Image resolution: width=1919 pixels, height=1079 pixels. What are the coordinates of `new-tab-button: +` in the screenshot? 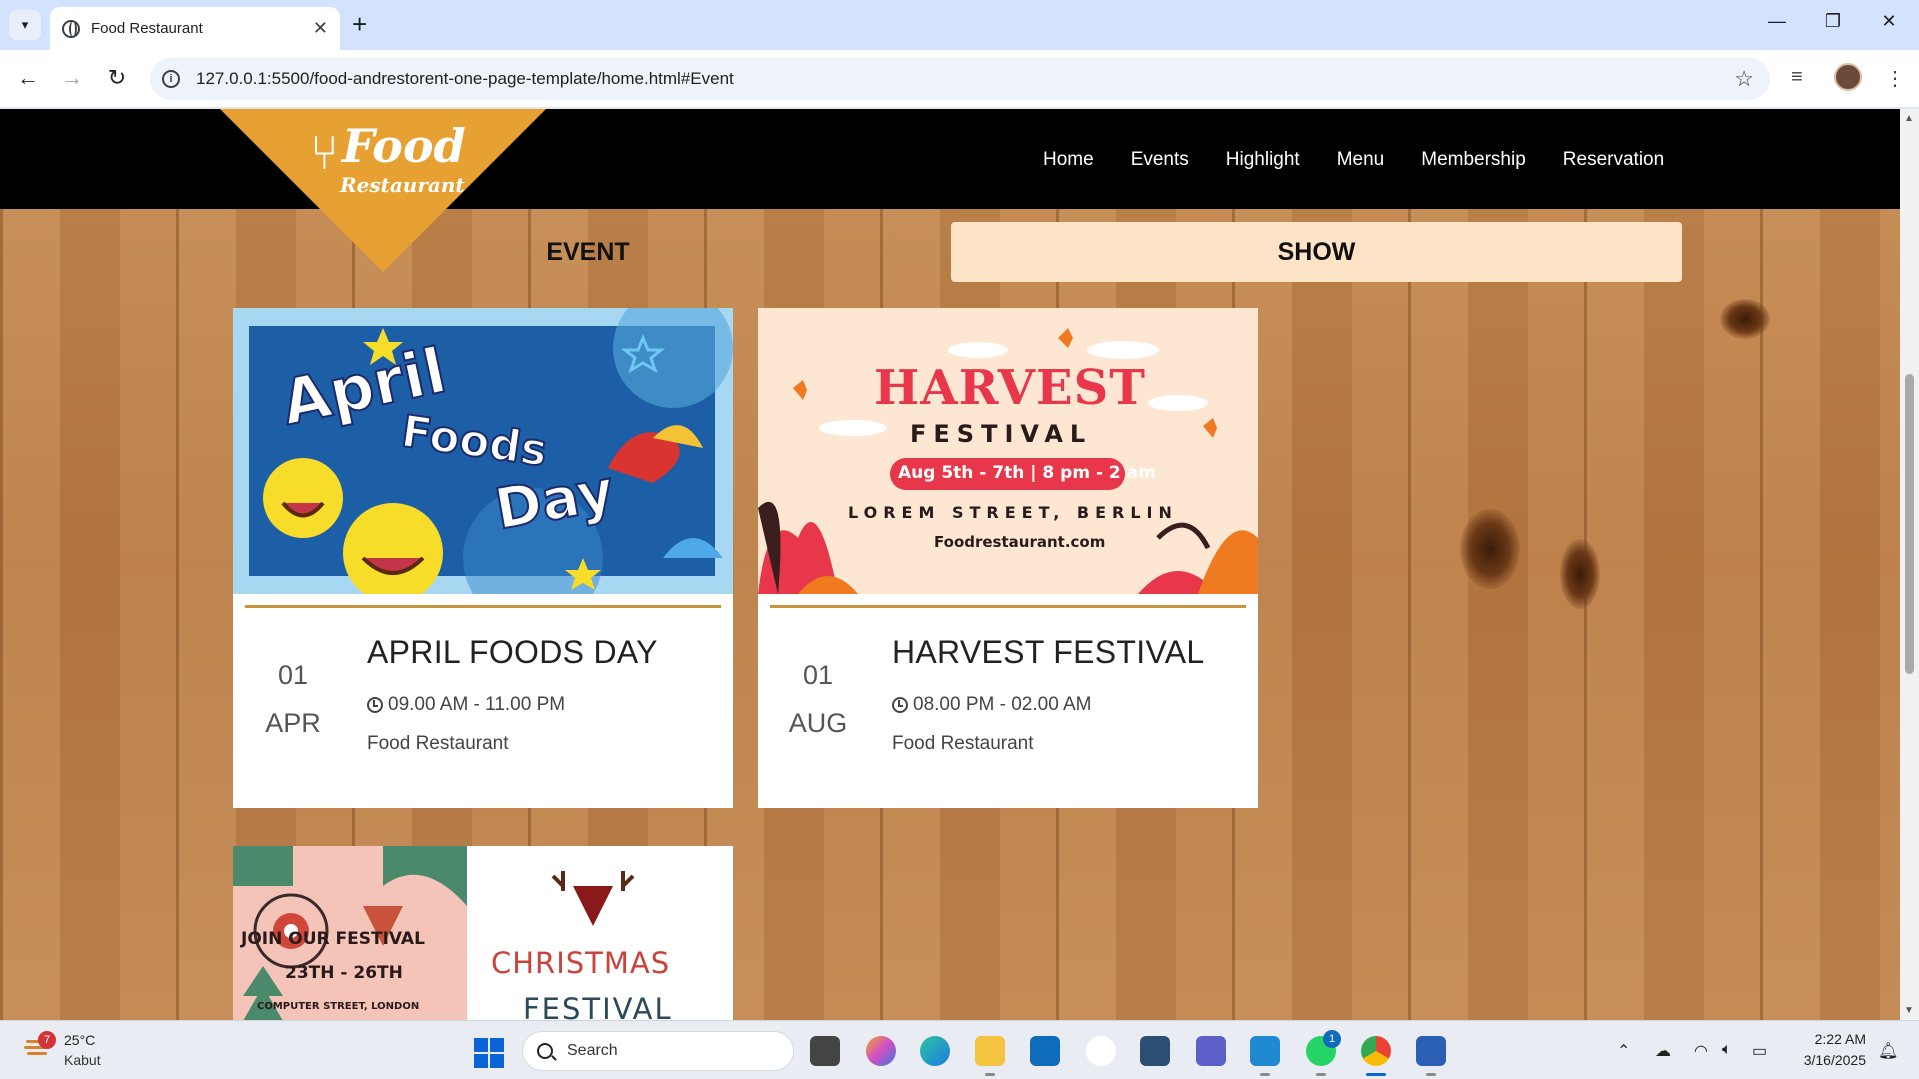 It's located at (359, 24).